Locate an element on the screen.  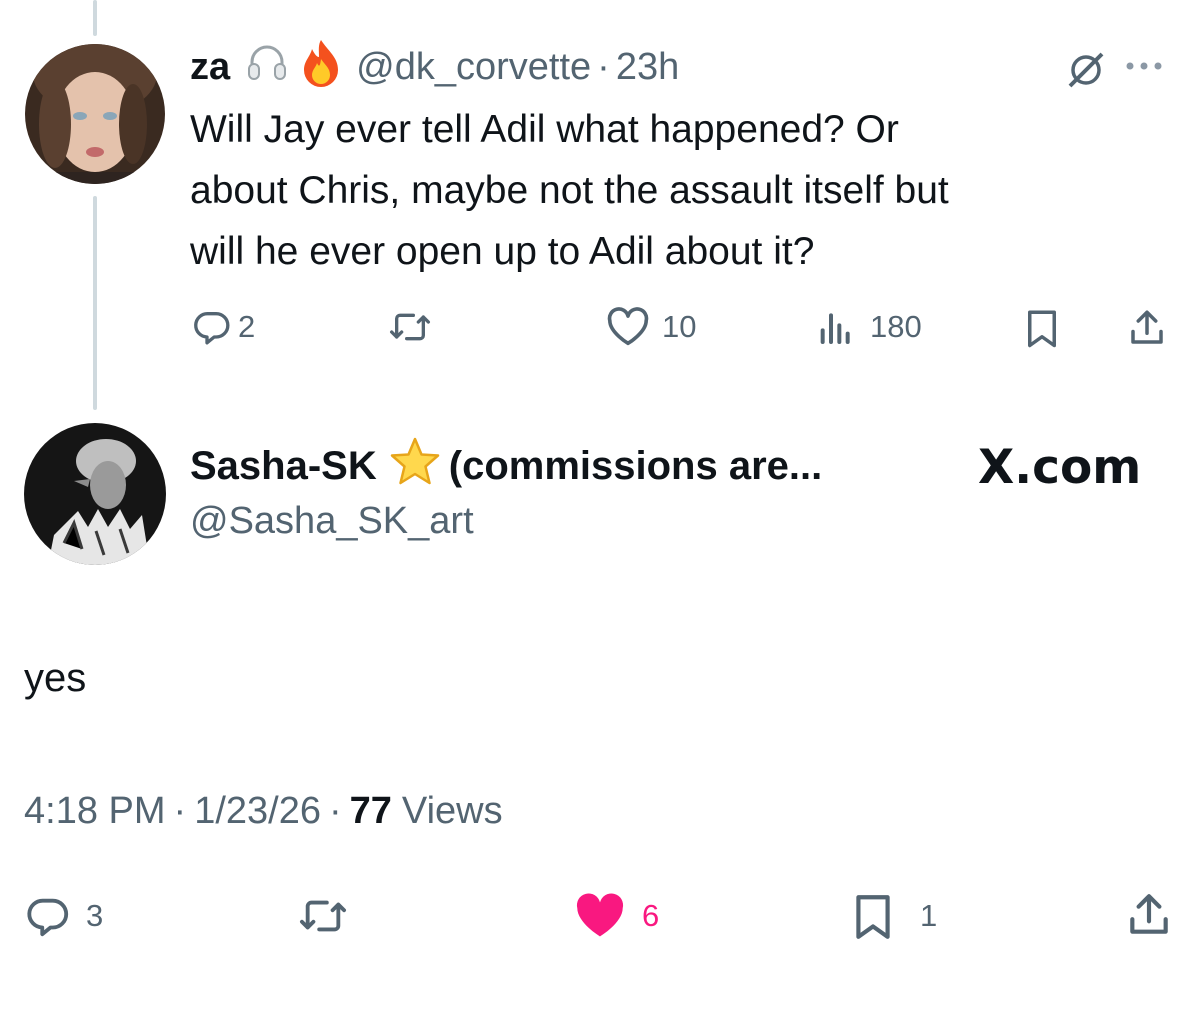
headphones-icon is located at coordinates (267, 67).